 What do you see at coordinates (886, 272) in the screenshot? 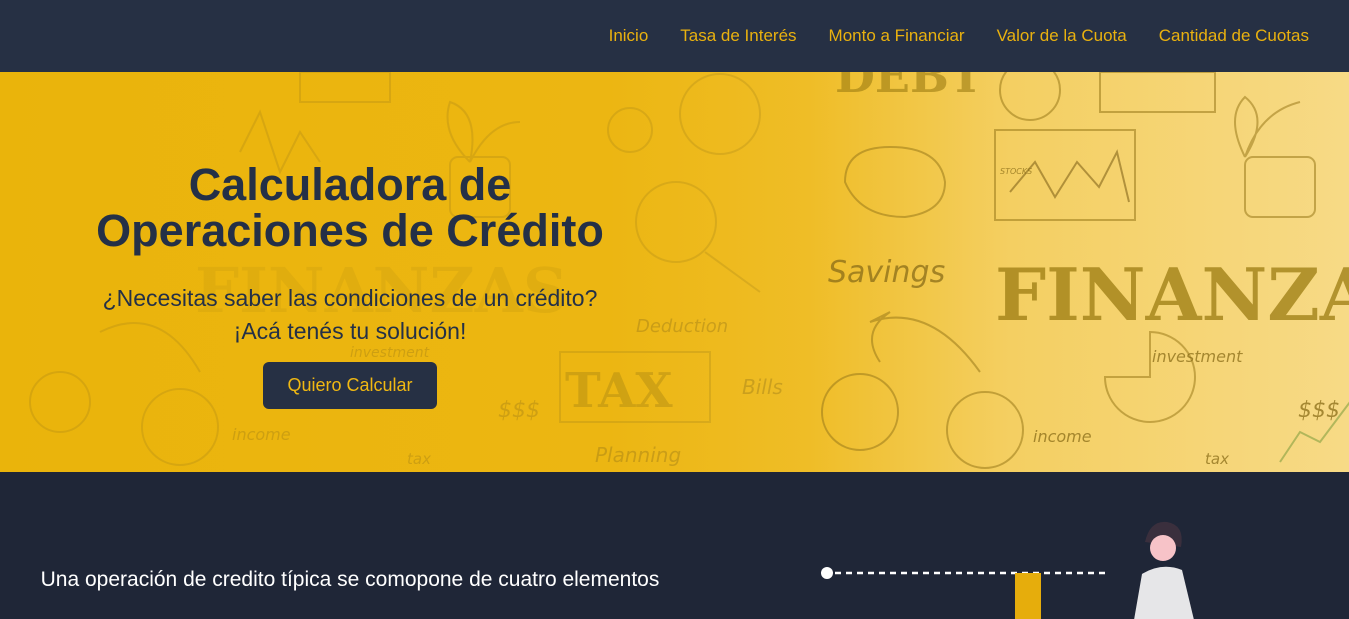
I see `savings-background-word: Savings` at bounding box center [886, 272].